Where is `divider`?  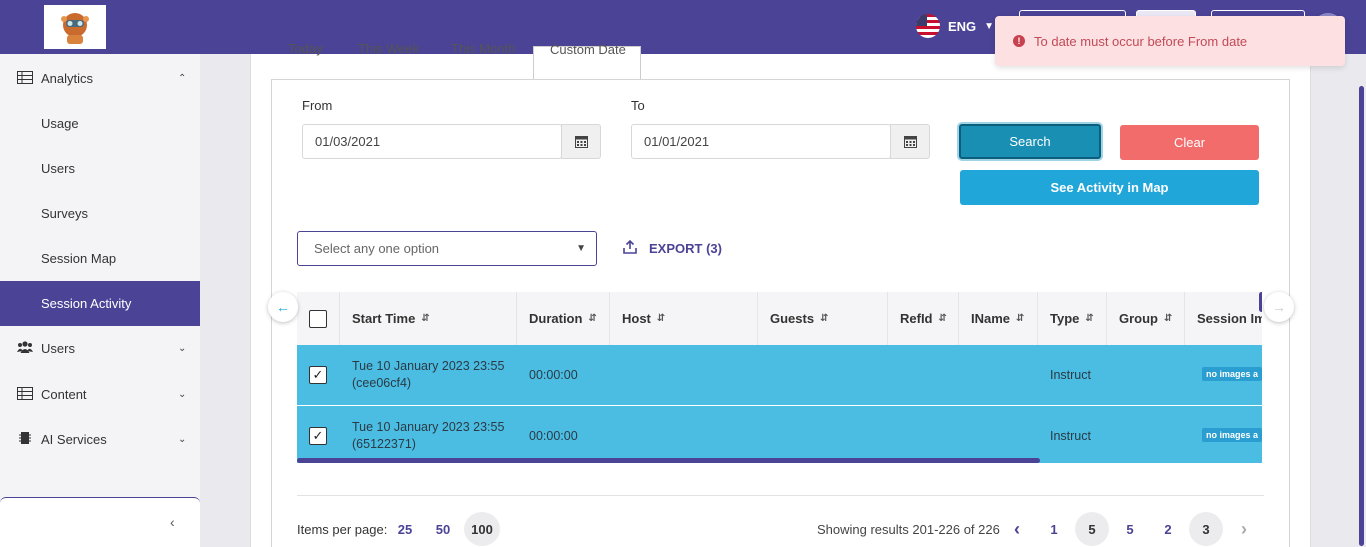 divider is located at coordinates (780, 495).